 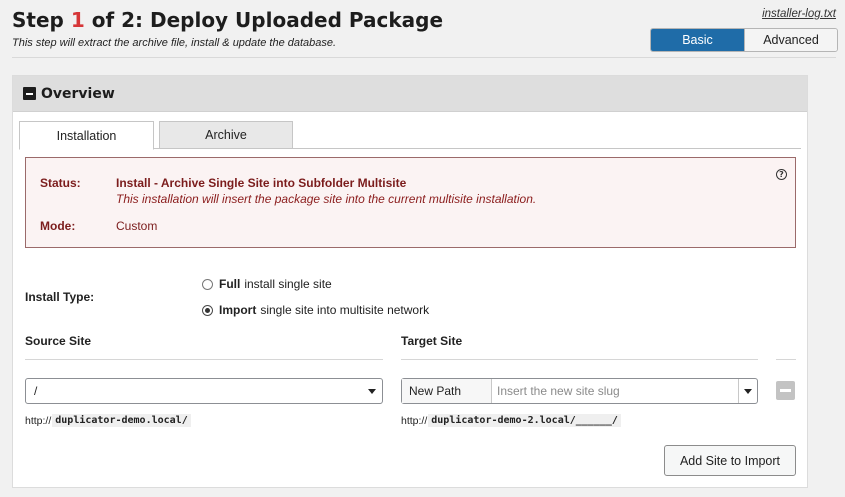 What do you see at coordinates (579, 359) in the screenshot?
I see `target-divider` at bounding box center [579, 359].